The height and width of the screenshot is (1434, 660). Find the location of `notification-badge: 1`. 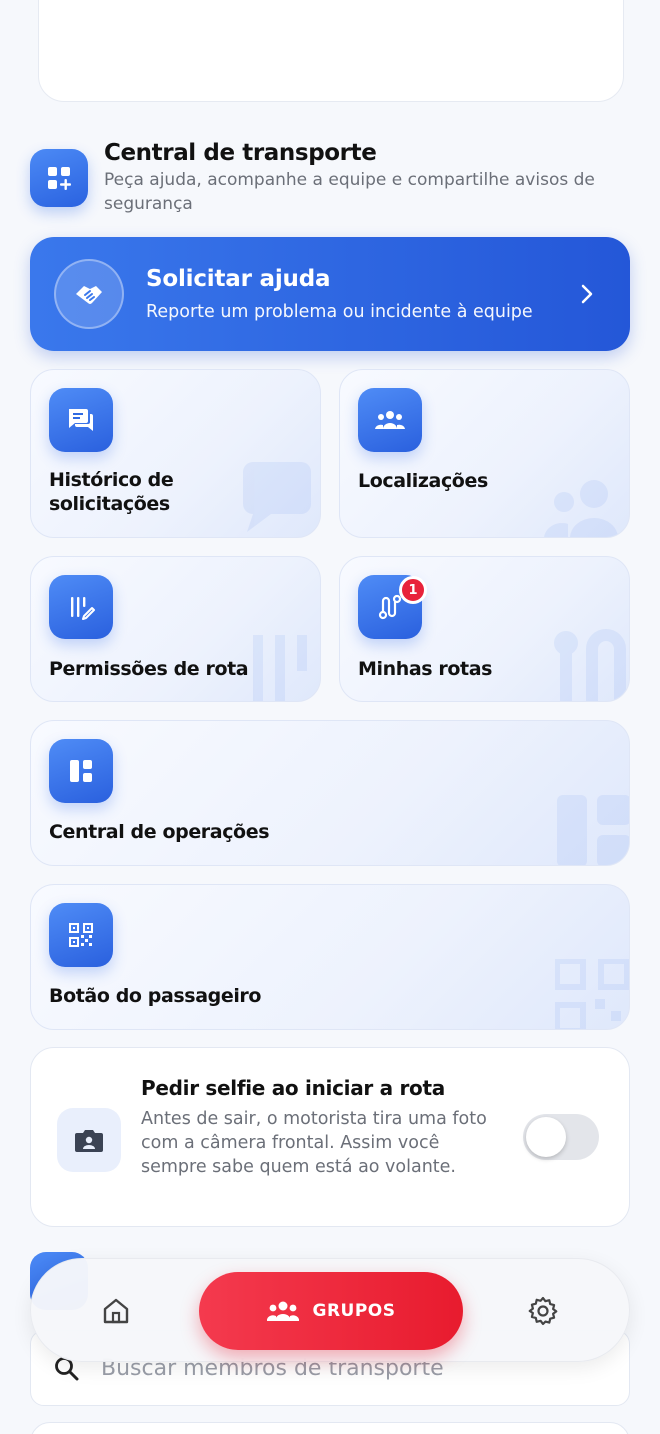

notification-badge: 1 is located at coordinates (413, 590).